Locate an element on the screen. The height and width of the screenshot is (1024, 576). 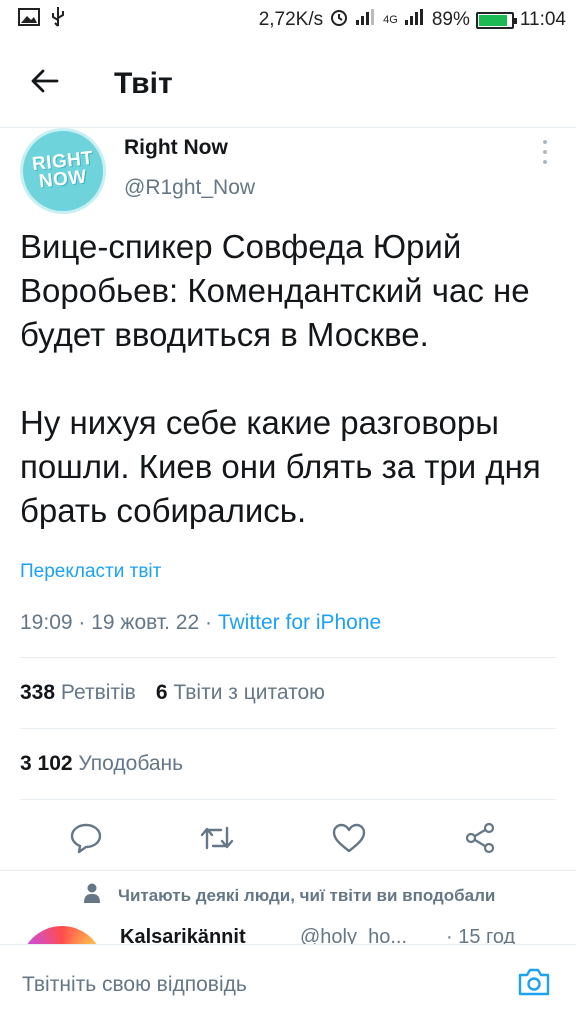
retweets-stat: 338 Ретвітів is located at coordinates (78, 693).